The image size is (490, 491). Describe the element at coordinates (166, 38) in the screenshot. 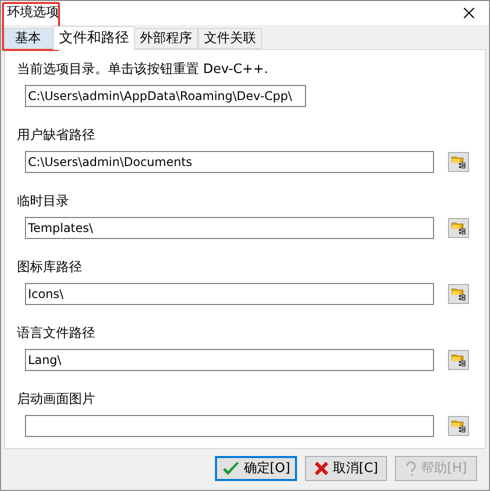

I see `tab: 外部程序` at that location.